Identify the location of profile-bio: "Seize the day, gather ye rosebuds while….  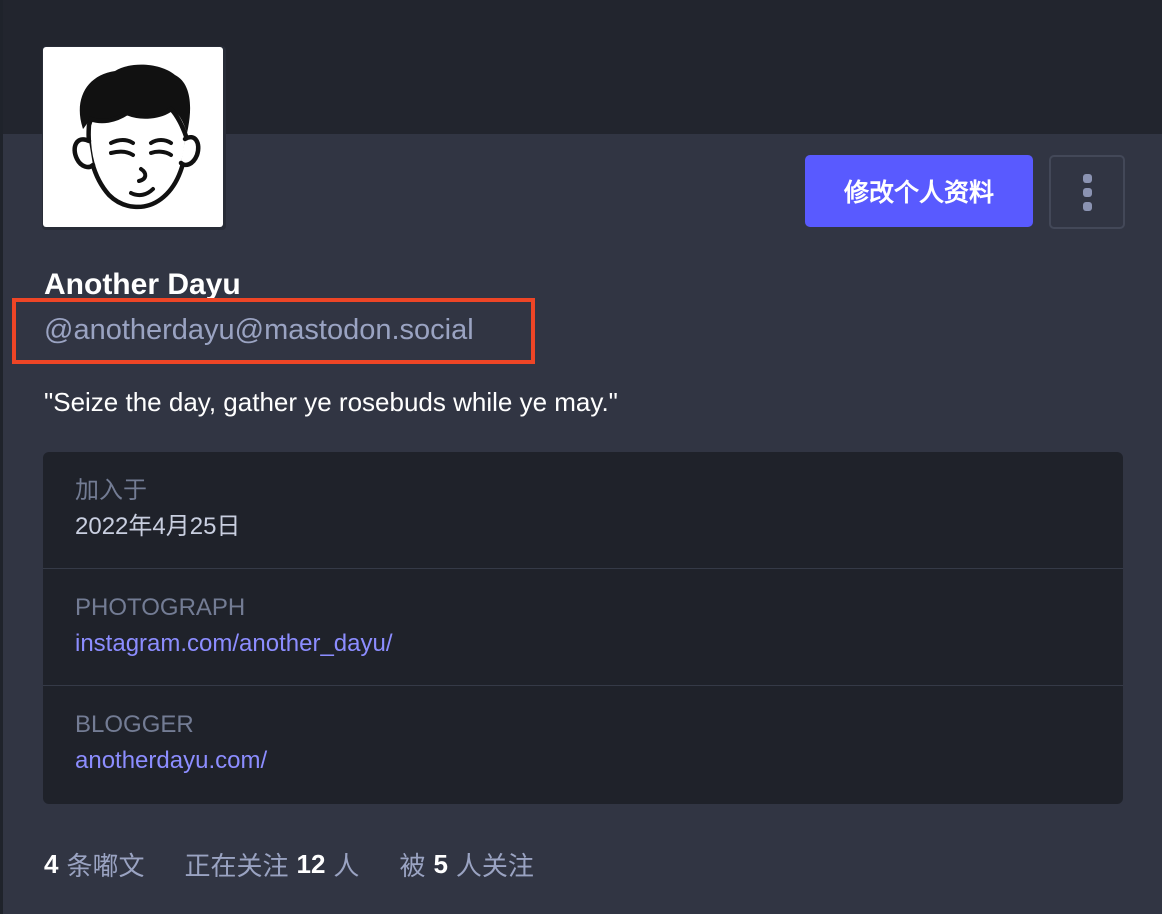
(331, 402).